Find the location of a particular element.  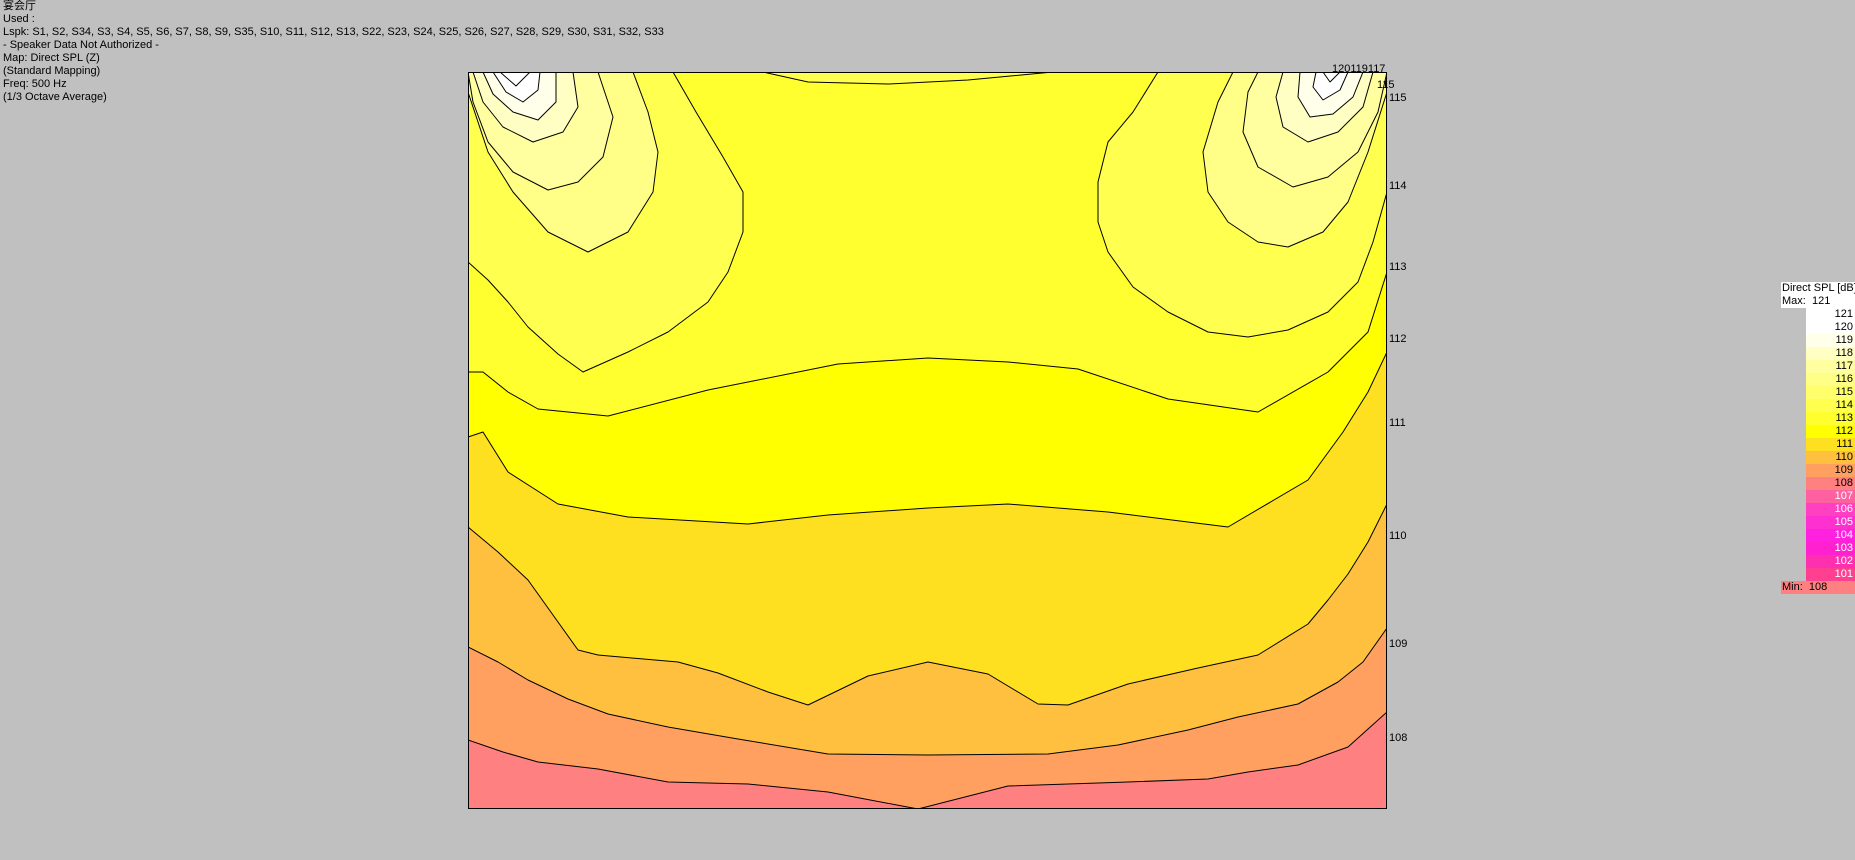

used-label: Used : is located at coordinates (19, 19).